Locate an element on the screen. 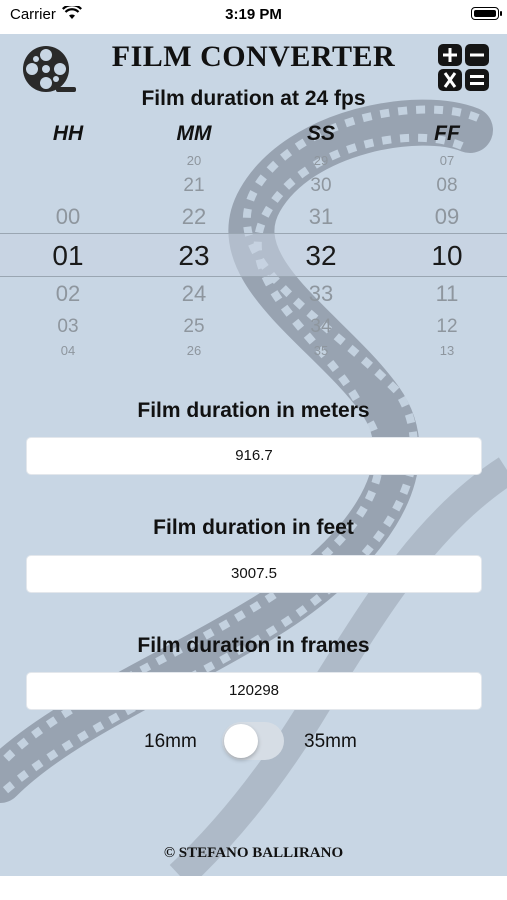  picker-selected-ss: 32 is located at coordinates (321, 256).